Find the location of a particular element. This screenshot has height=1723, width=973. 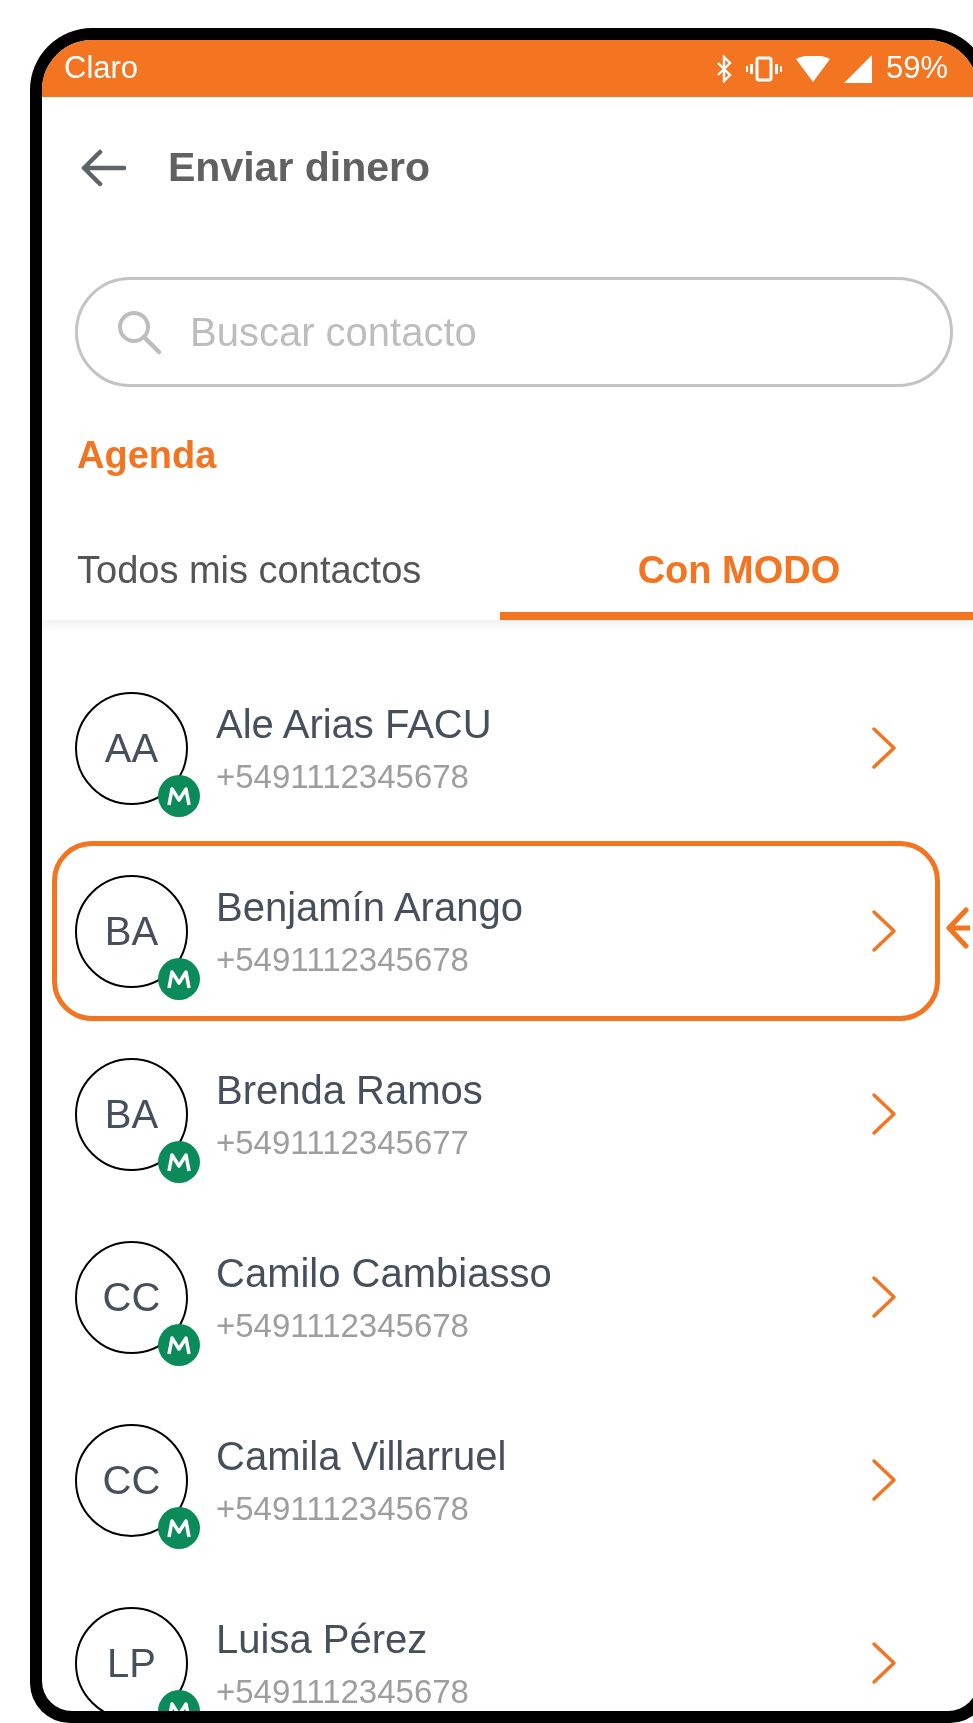

contact-name: Brenda Ramos is located at coordinates (349, 1090).